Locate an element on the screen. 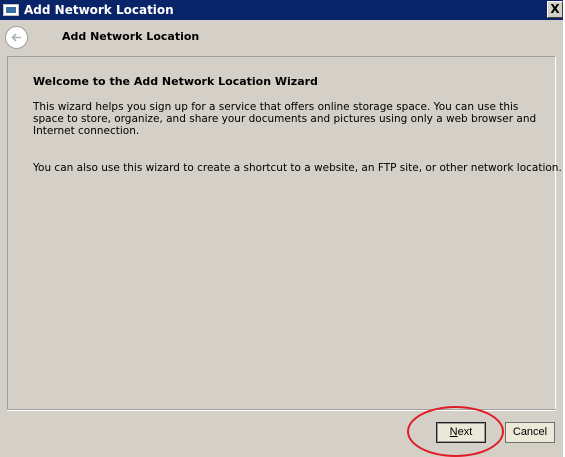 This screenshot has width=565, height=457. back-arrow-icon is located at coordinates (16, 37).